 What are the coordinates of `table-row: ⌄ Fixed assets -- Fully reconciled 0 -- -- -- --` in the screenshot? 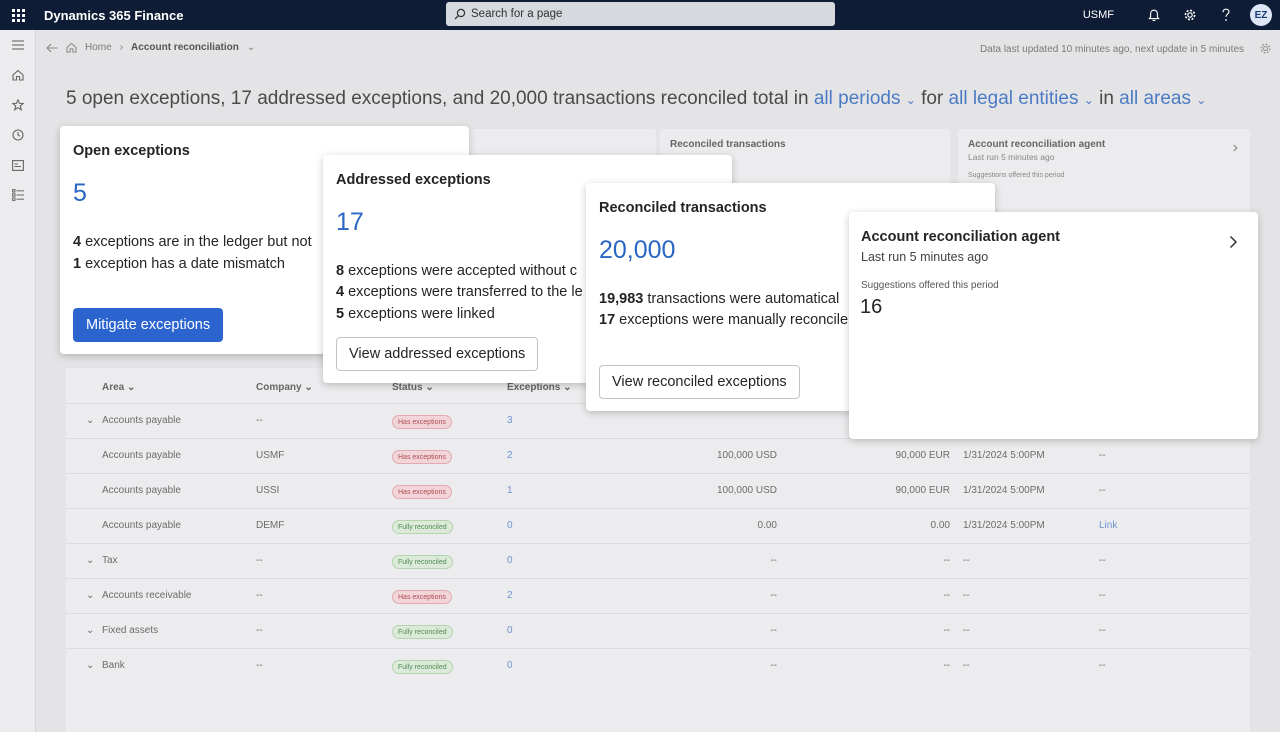 It's located at (658, 630).